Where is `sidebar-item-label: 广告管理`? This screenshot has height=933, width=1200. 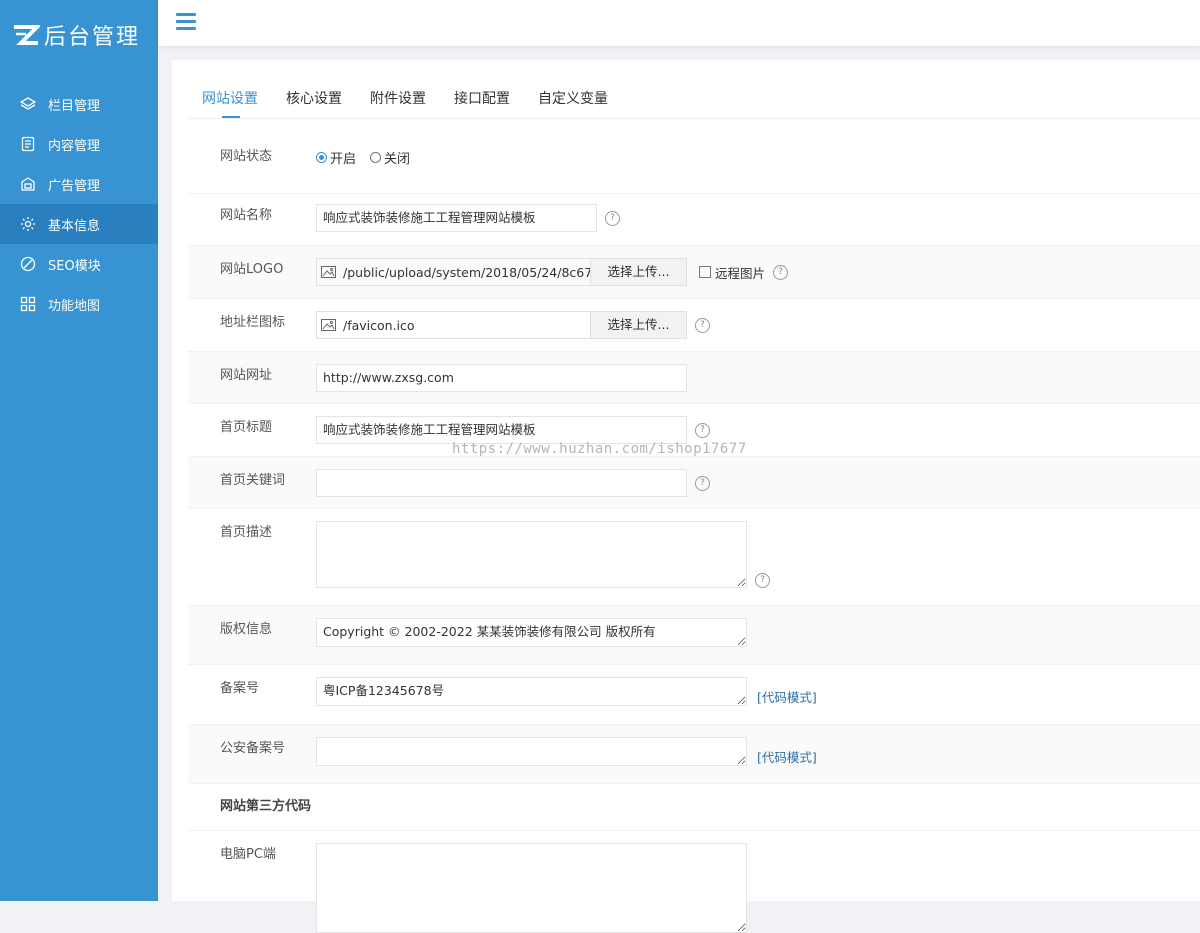 sidebar-item-label: 广告管理 is located at coordinates (74, 186).